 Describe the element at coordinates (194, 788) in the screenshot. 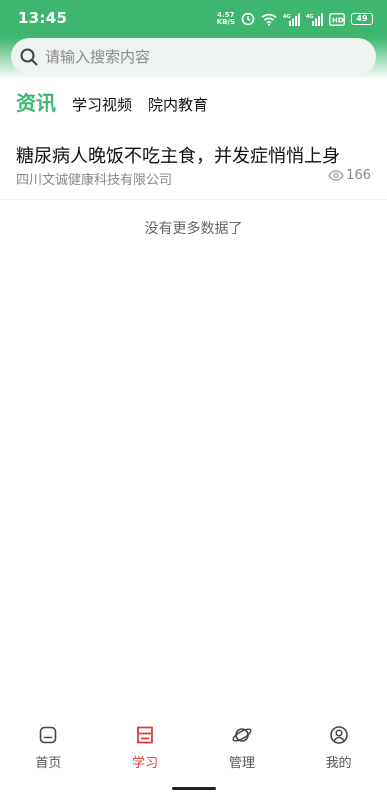

I see `home-indicator` at that location.